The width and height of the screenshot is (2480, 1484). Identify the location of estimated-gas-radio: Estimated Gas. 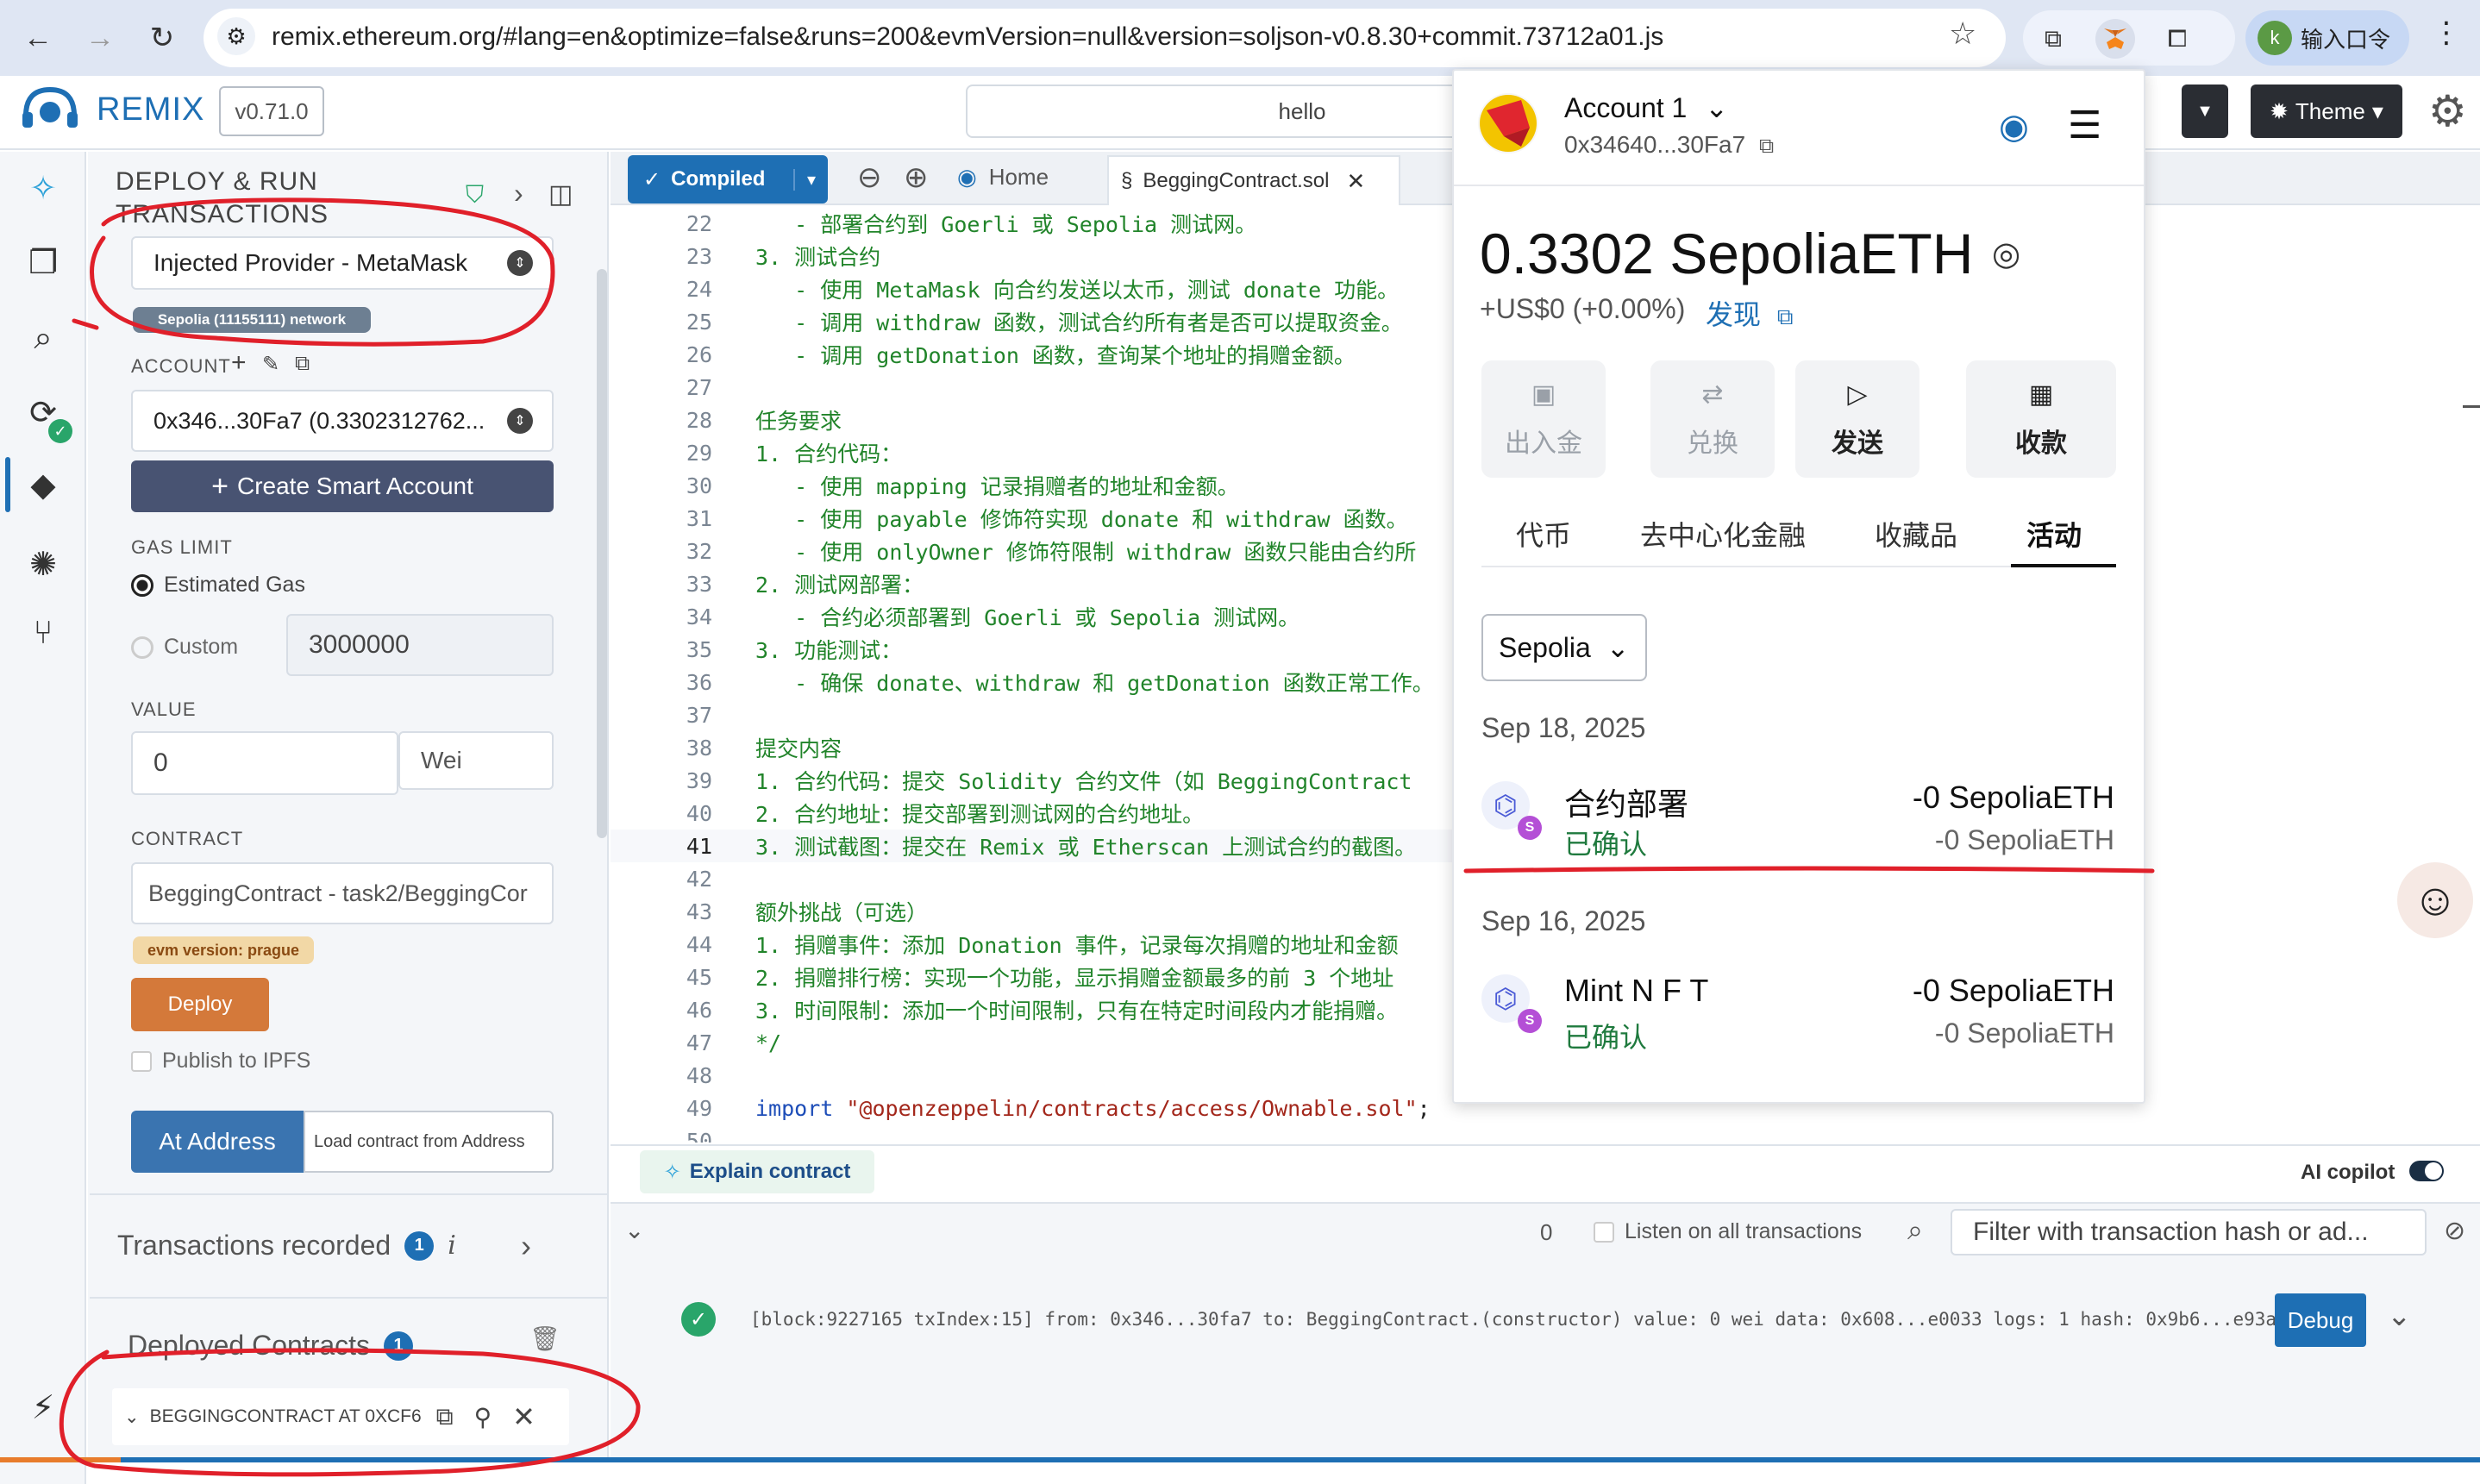
(218, 585).